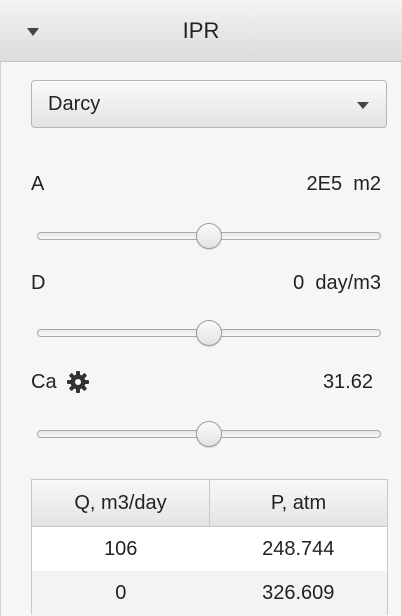  I want to click on param-a-label: A, so click(38, 184).